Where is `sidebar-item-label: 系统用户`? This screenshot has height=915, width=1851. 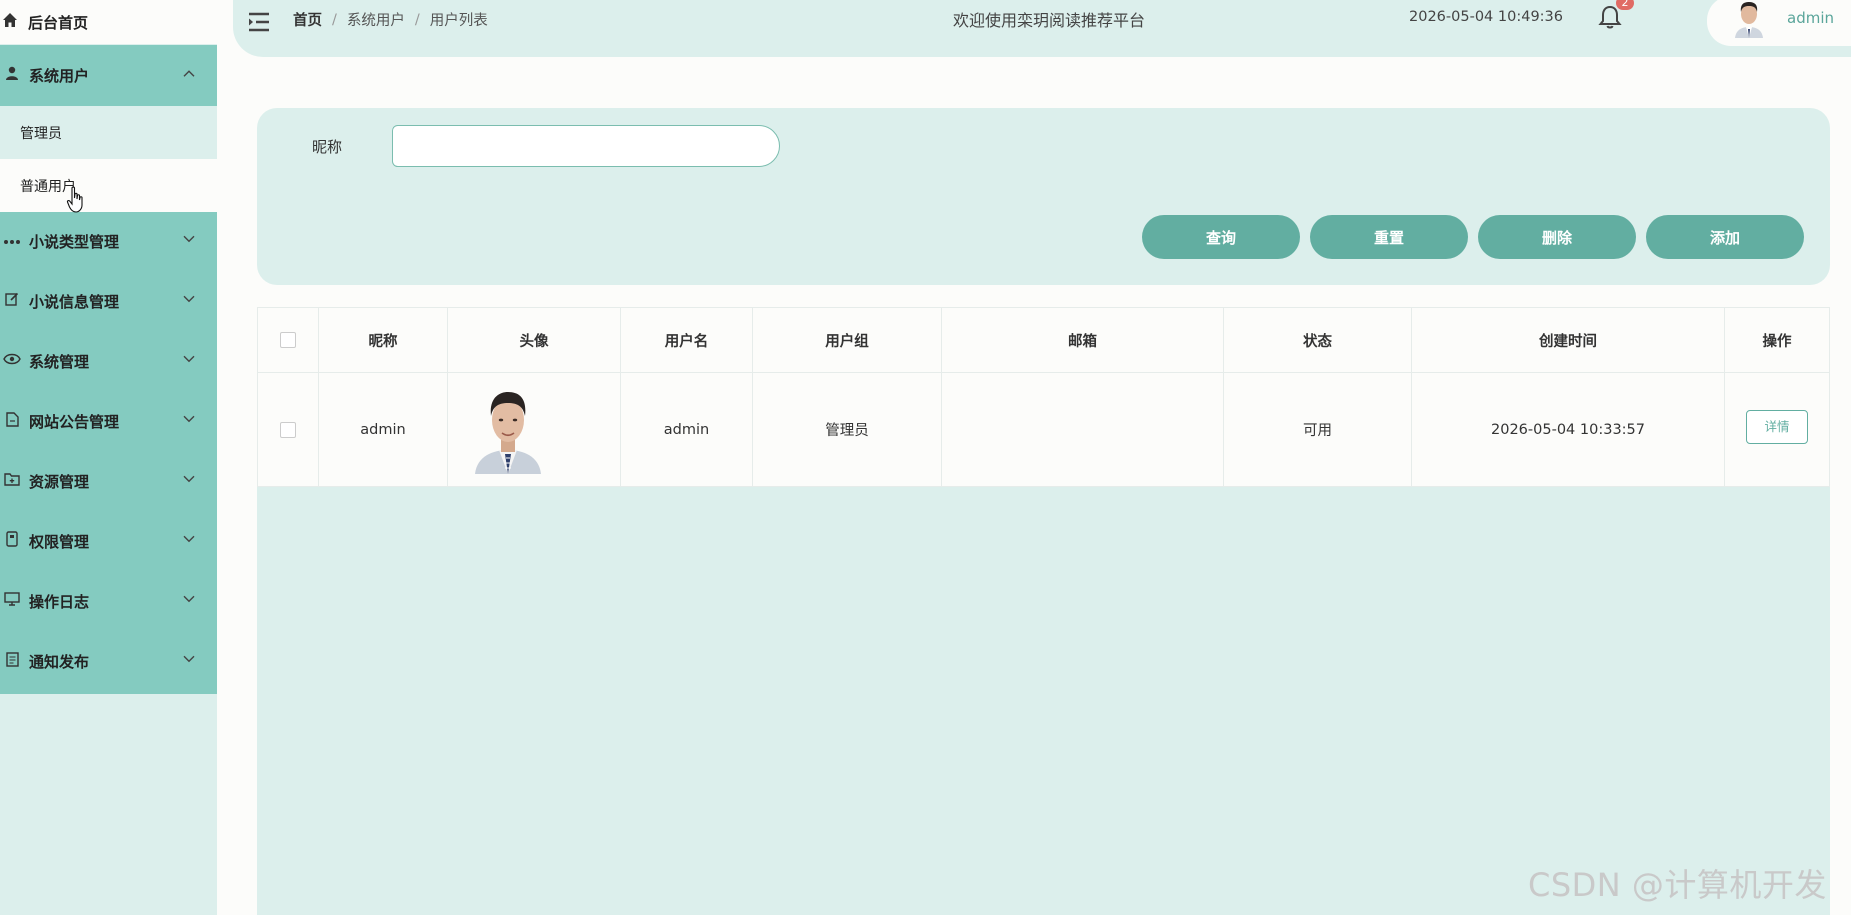 sidebar-item-label: 系统用户 is located at coordinates (59, 75).